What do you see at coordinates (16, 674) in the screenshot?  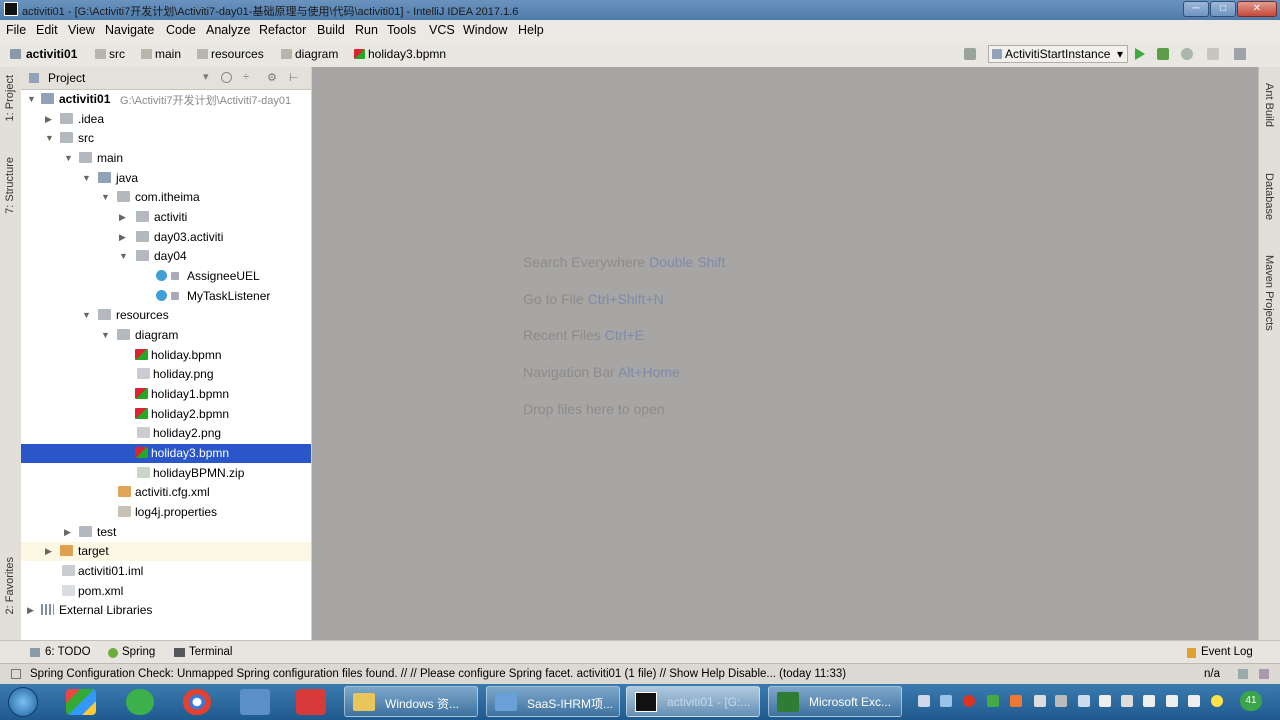 I see `tool-window-toggle-icon` at bounding box center [16, 674].